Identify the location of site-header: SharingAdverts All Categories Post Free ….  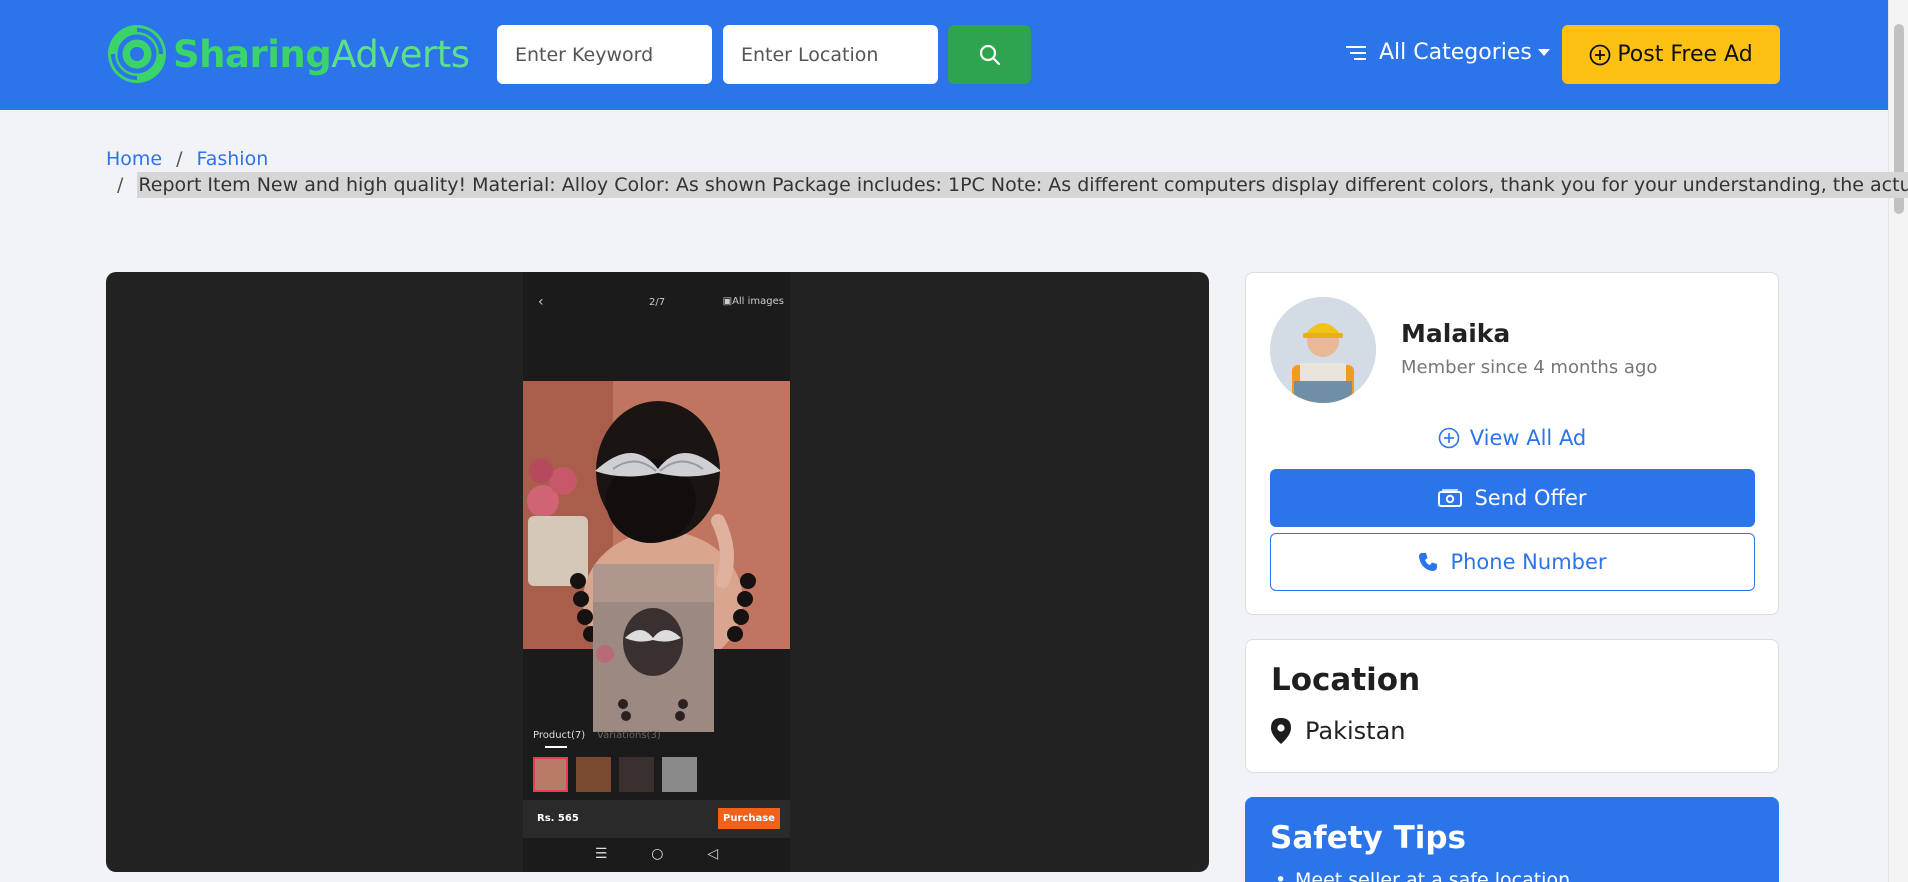
(944, 55).